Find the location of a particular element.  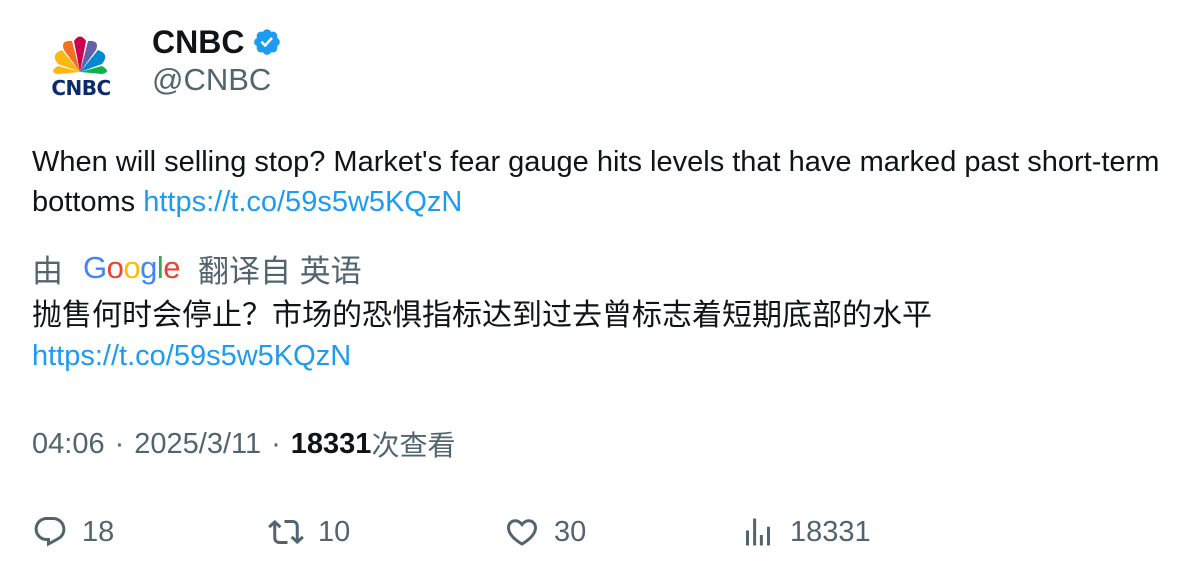

reply-count: 18 is located at coordinates (98, 531).